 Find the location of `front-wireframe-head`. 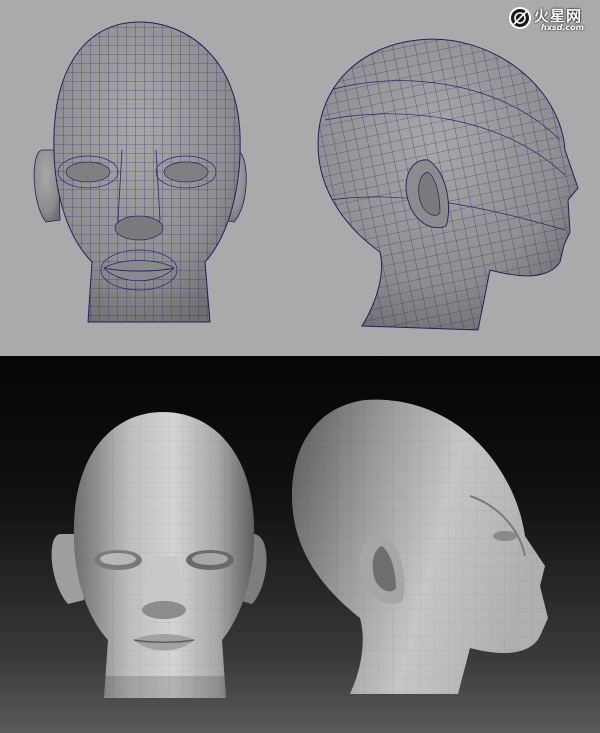

front-wireframe-head is located at coordinates (140, 172).